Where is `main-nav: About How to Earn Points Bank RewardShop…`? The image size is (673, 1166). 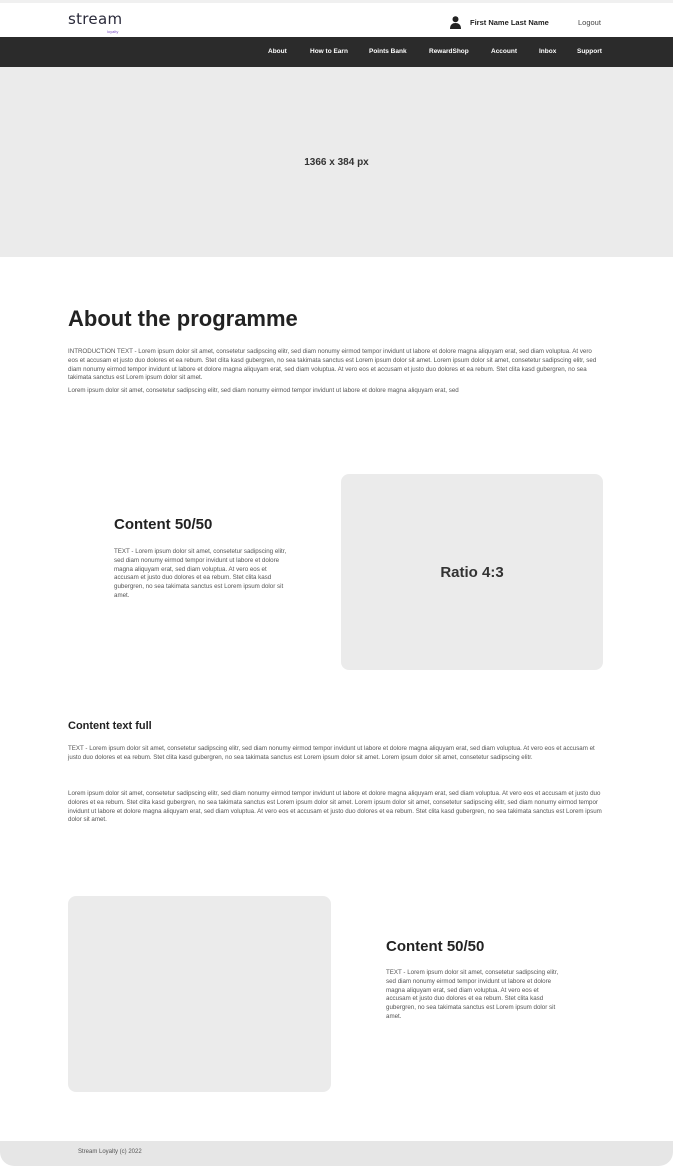
main-nav: About How to Earn Points Bank RewardShop… is located at coordinates (336, 52).